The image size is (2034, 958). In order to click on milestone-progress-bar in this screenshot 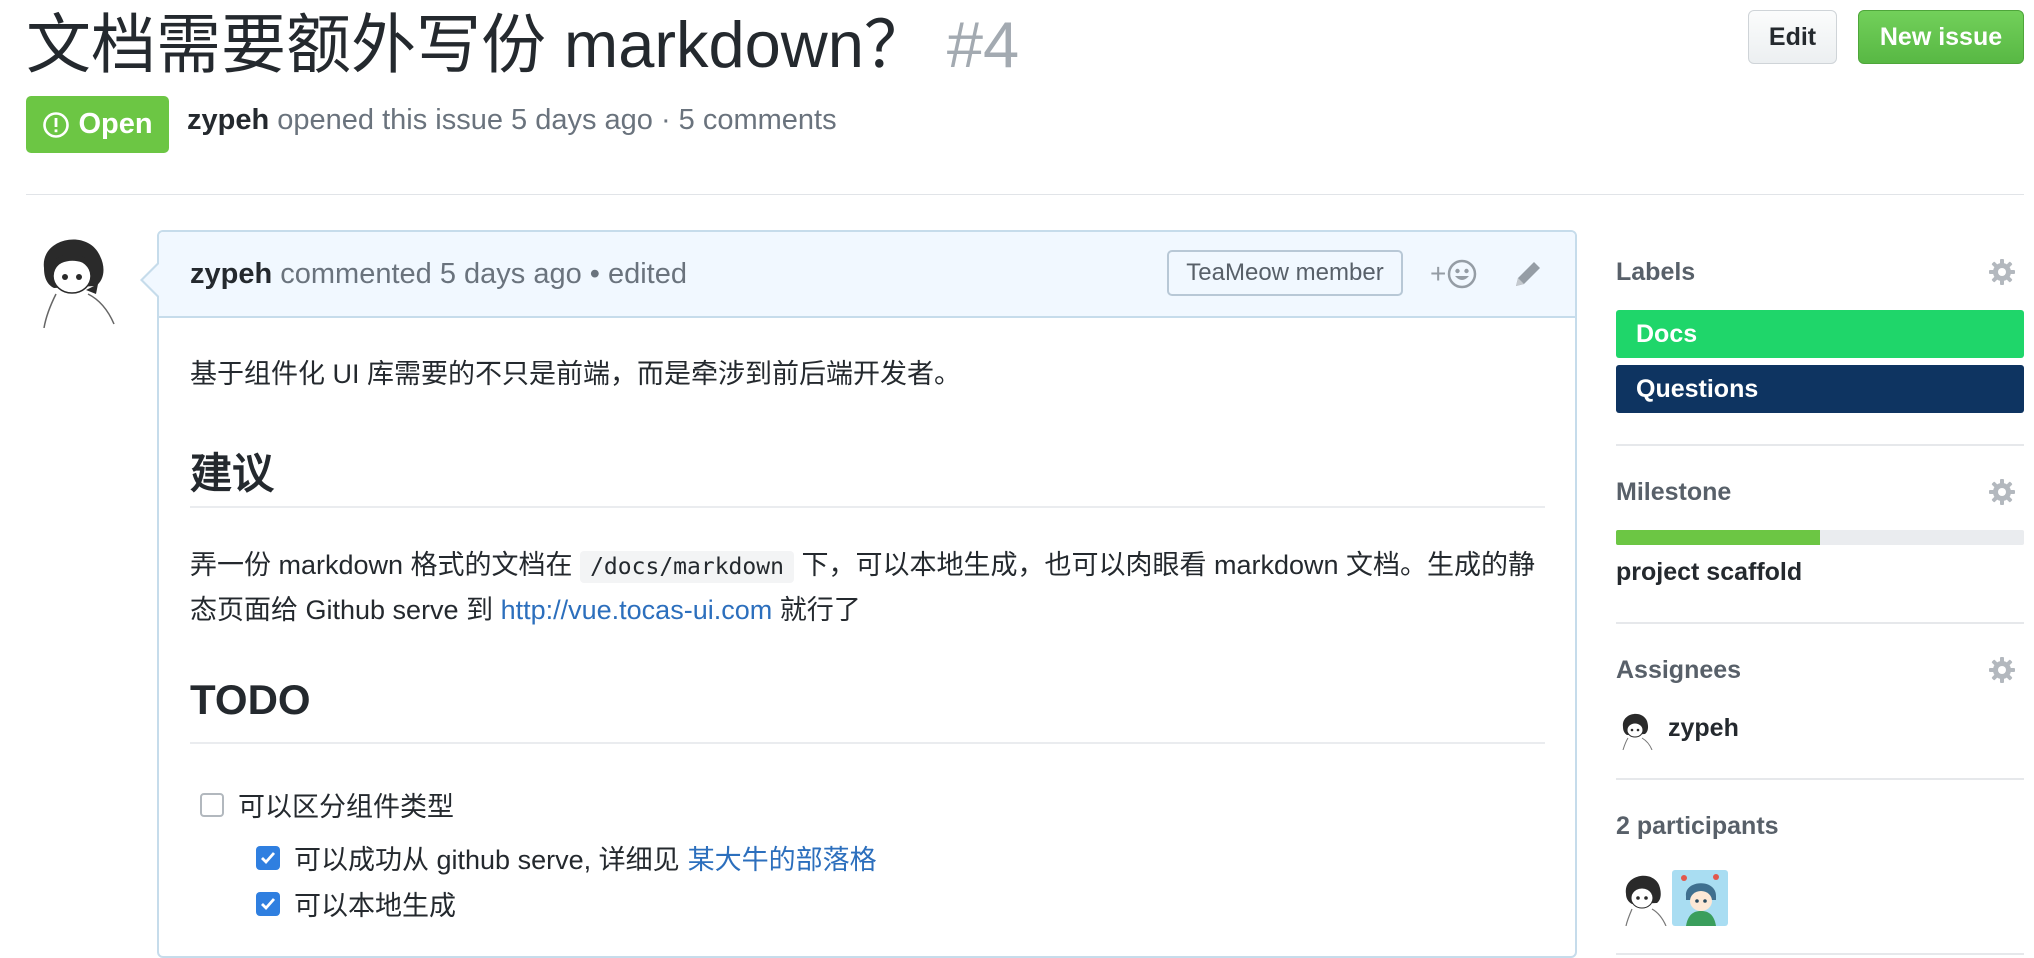, I will do `click(1820, 537)`.